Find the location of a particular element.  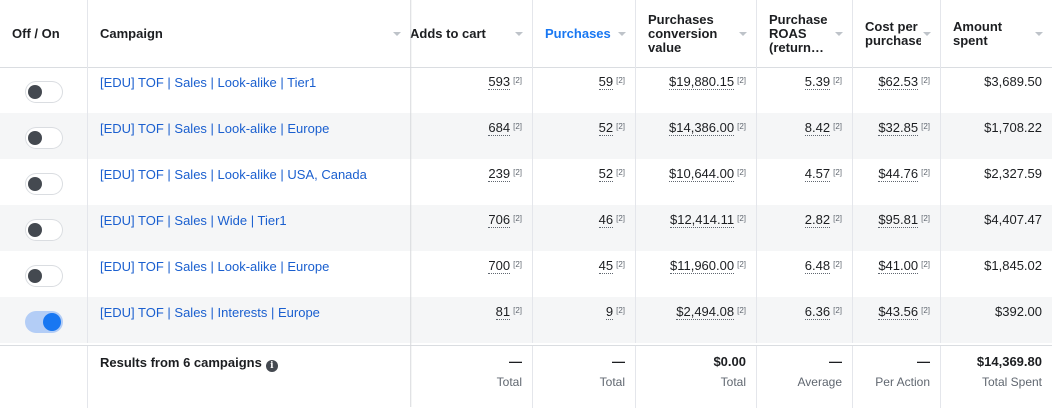

campaign-cell: [EDU] TOF | Sales | Look-alike | Tier1 is located at coordinates (249, 90).